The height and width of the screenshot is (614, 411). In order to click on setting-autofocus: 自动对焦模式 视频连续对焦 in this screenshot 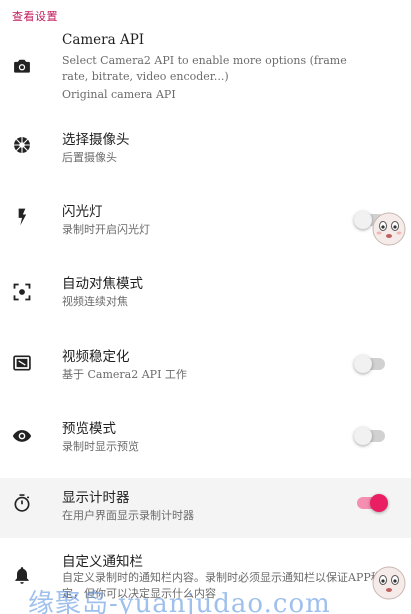, I will do `click(205, 297)`.